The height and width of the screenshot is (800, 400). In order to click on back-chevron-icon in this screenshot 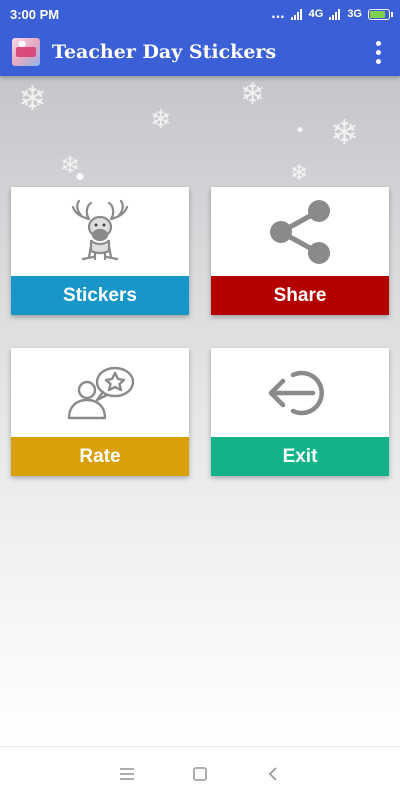, I will do `click(273, 774)`.